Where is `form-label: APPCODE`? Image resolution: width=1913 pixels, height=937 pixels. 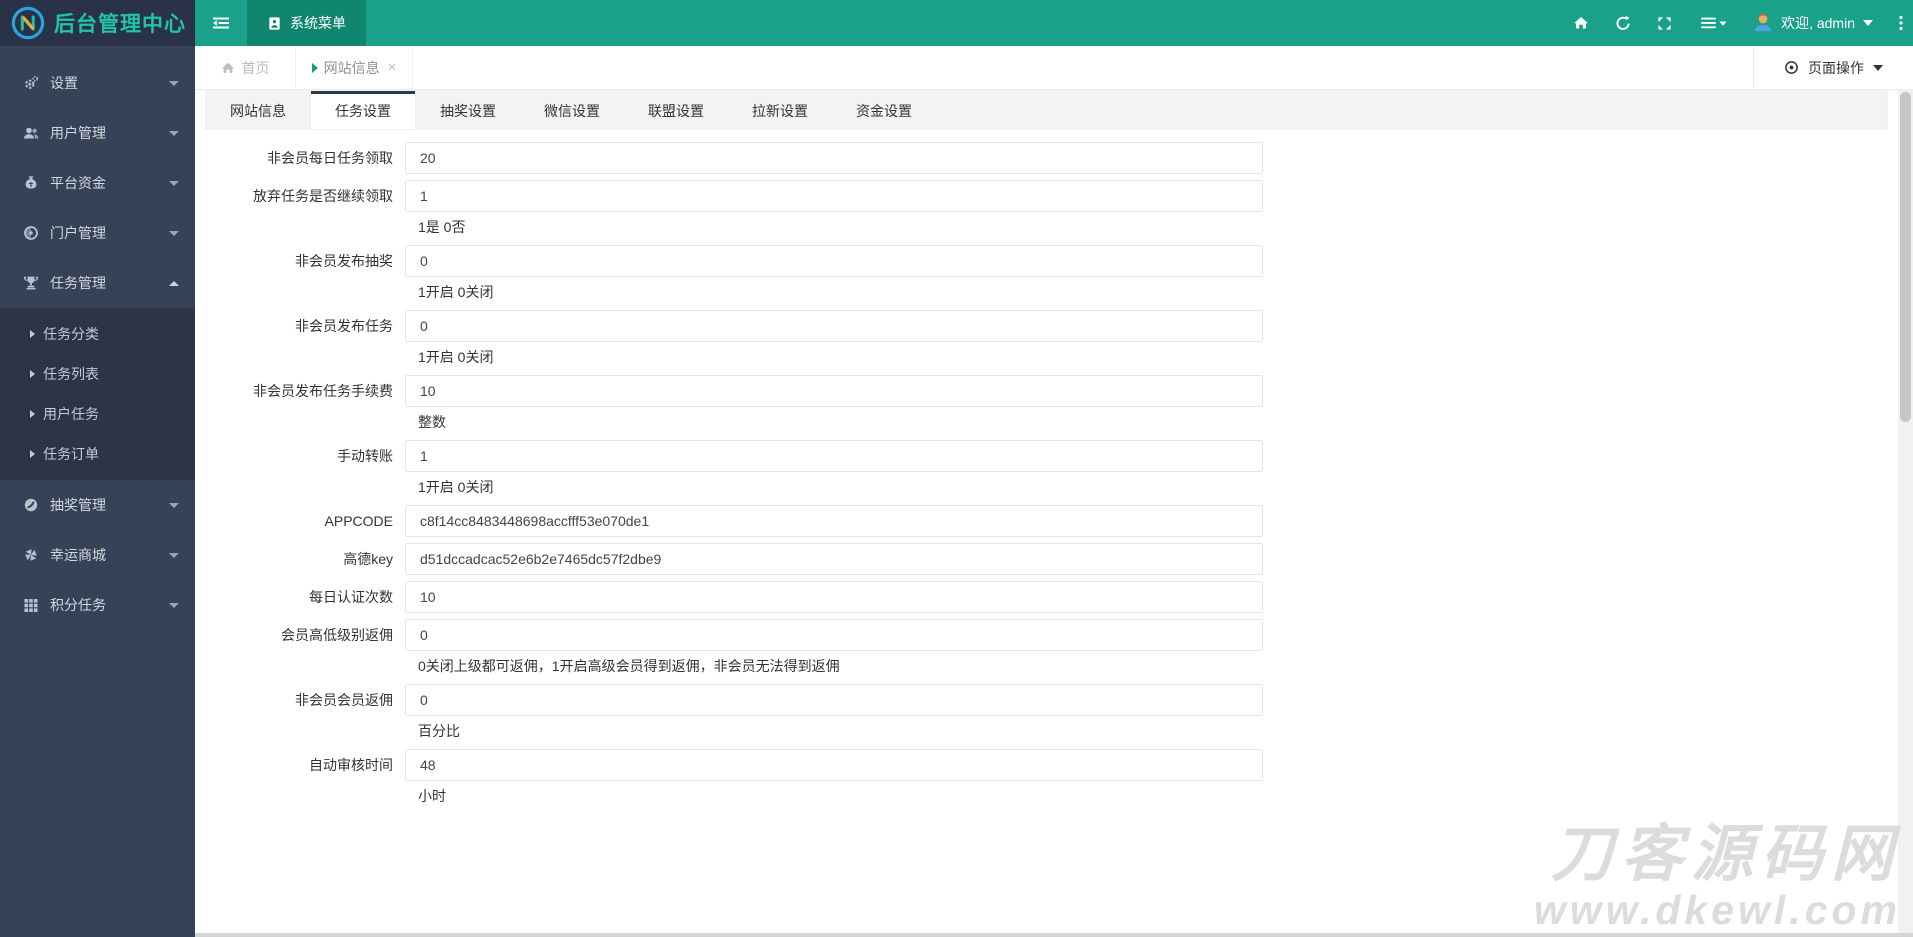
form-label: APPCODE is located at coordinates (358, 521).